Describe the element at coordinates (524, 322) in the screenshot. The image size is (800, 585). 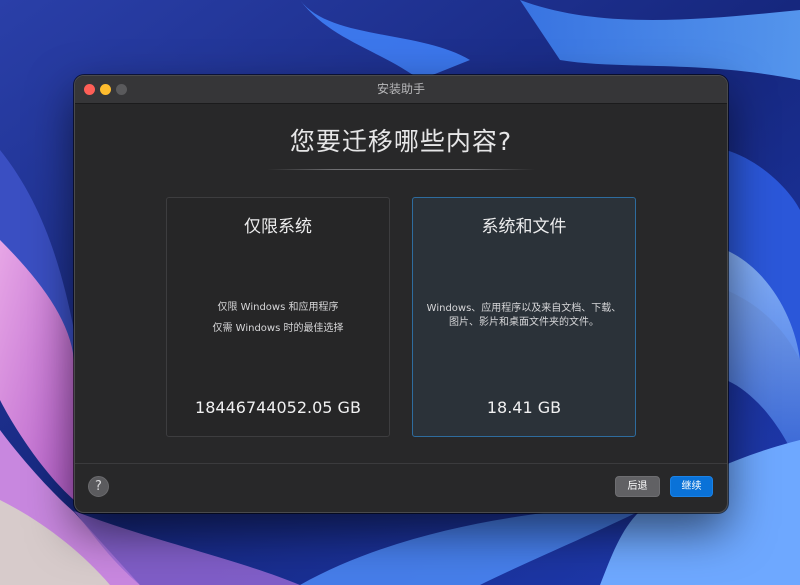
I see `option-description-line: 图片、影片和桌面文件夹的文件。` at that location.